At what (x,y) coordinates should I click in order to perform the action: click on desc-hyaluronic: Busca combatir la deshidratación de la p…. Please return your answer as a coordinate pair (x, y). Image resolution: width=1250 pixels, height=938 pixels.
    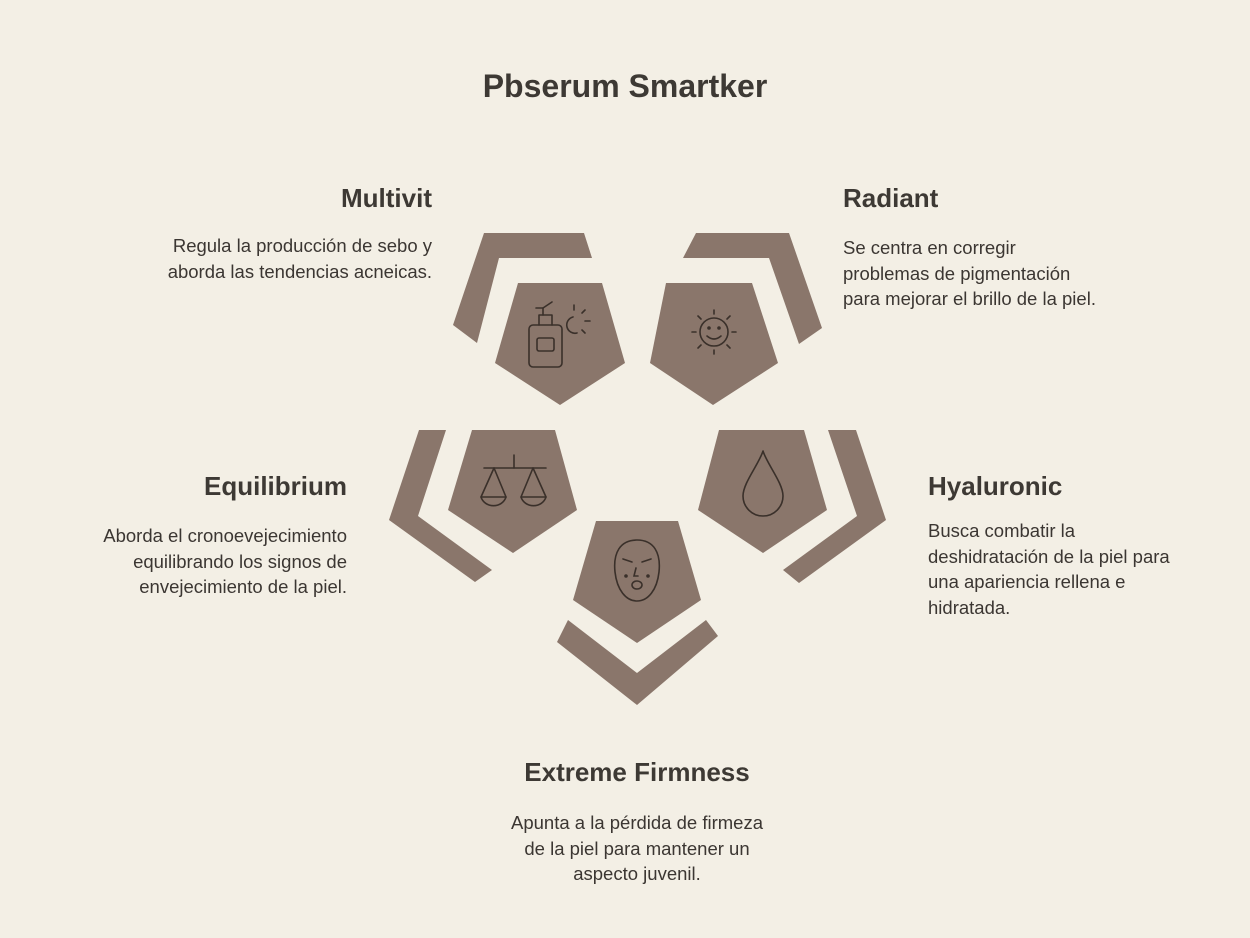
    Looking at the image, I should click on (1049, 569).